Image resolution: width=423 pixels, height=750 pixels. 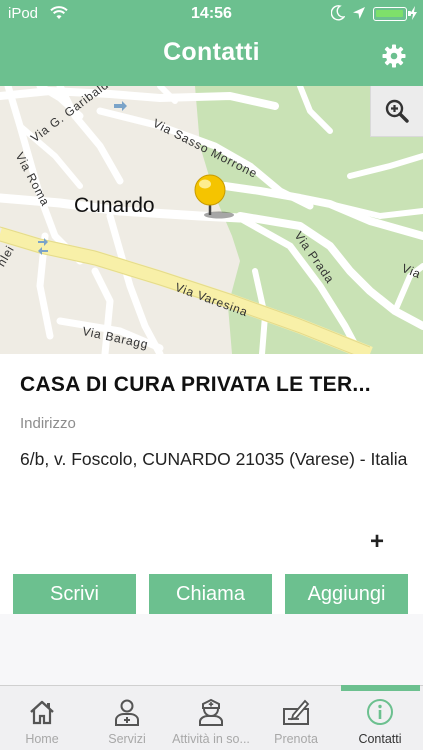 What do you see at coordinates (211, 14) in the screenshot?
I see `status-bar: iPod 14:56` at bounding box center [211, 14].